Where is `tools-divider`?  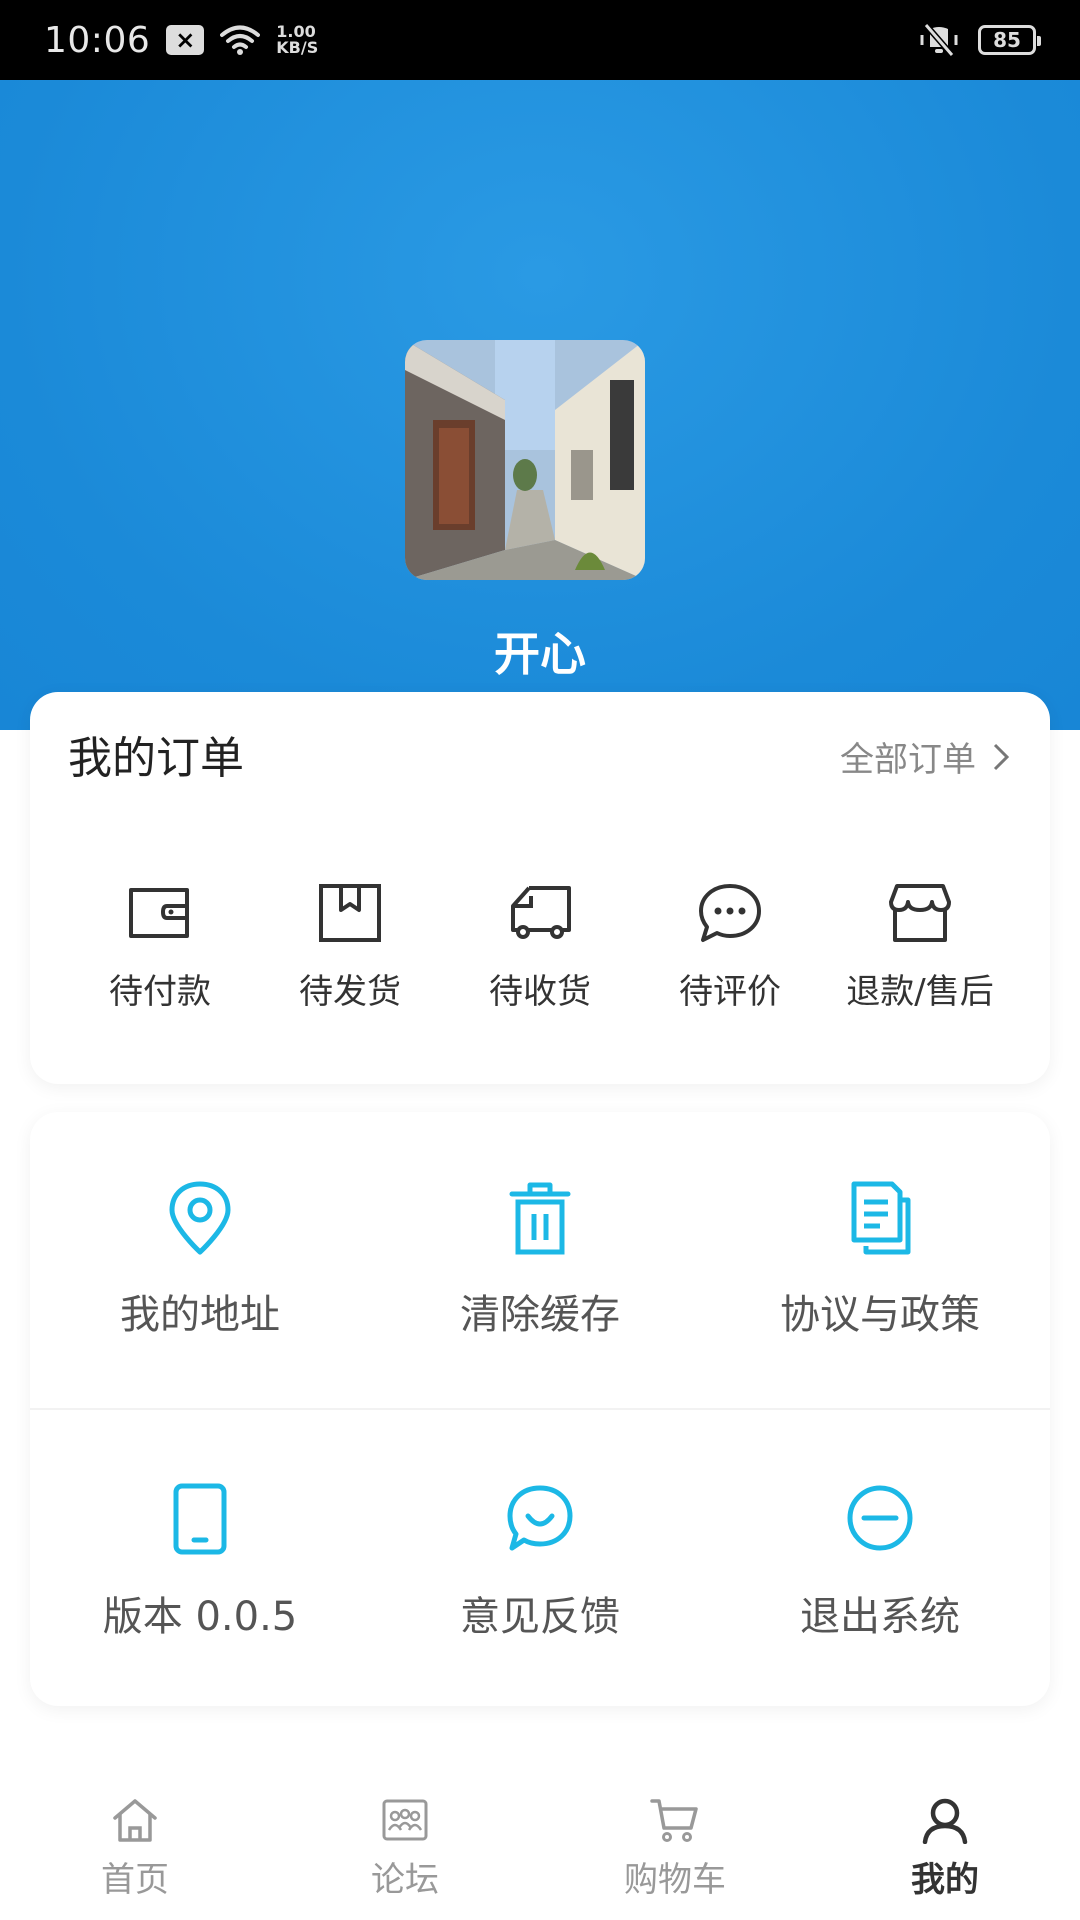
tools-divider is located at coordinates (540, 1409).